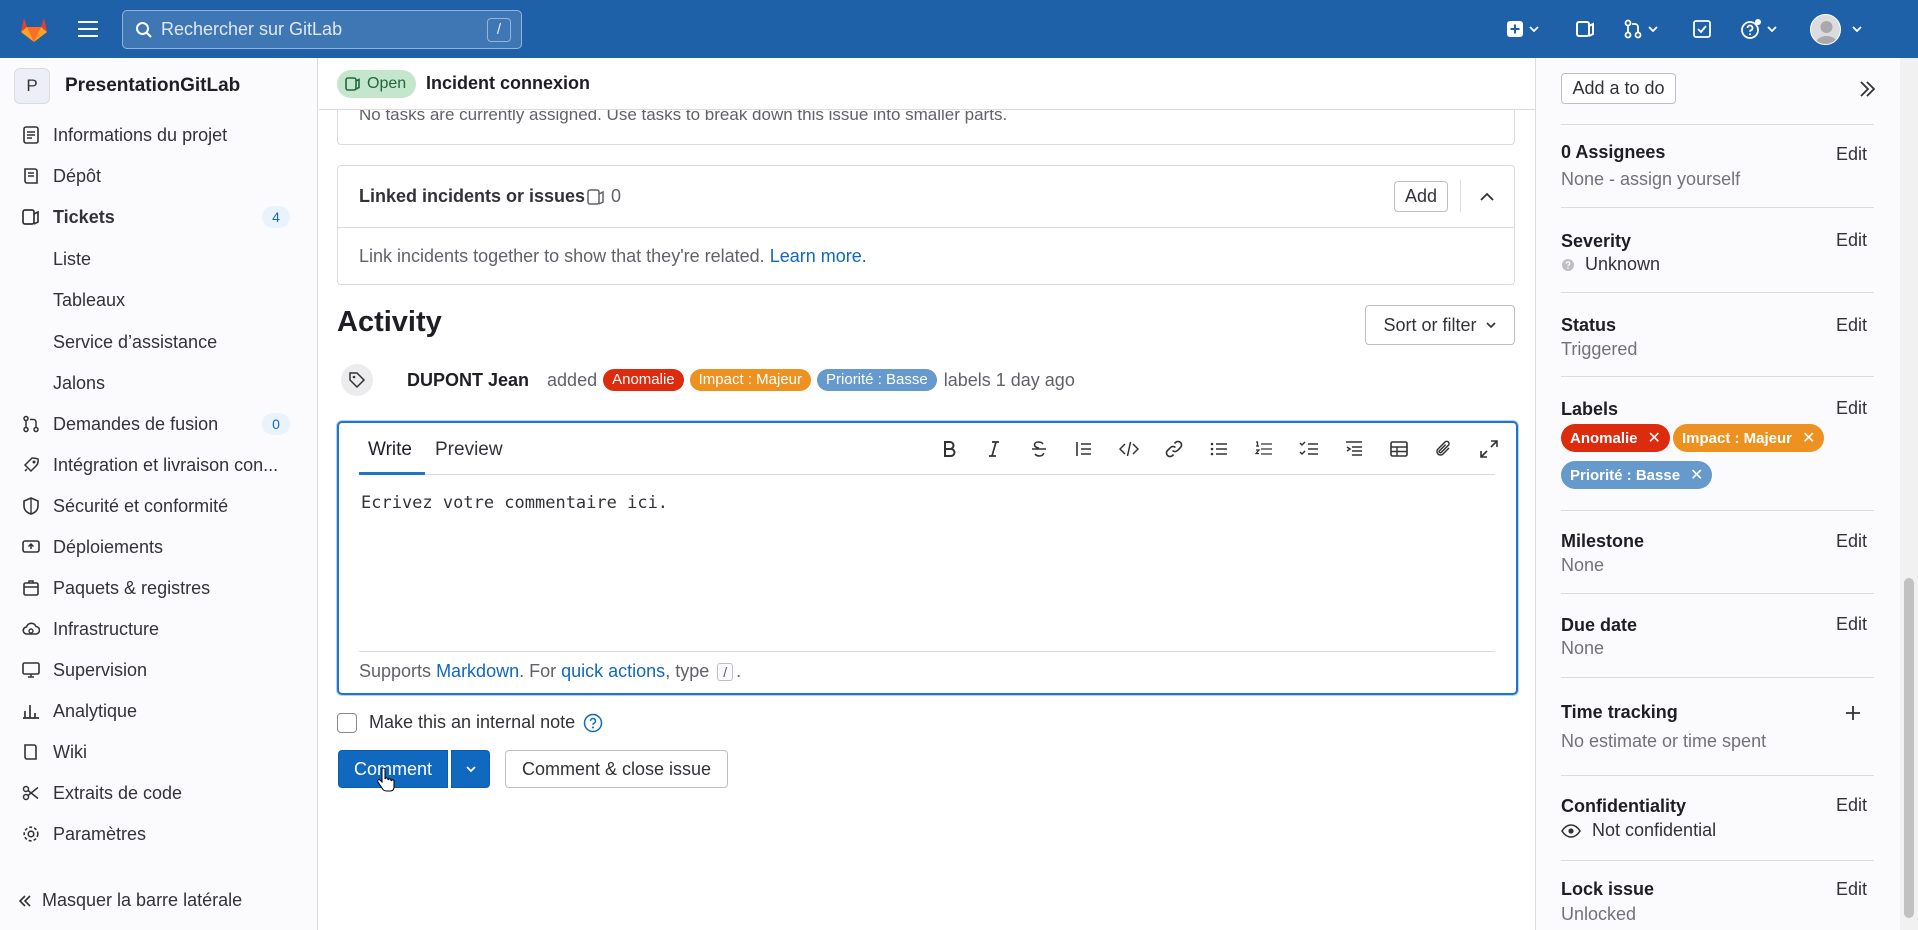 The height and width of the screenshot is (930, 1918). Describe the element at coordinates (877, 380) in the screenshot. I see `event-label-priorite: Priorité : Basse` at that location.